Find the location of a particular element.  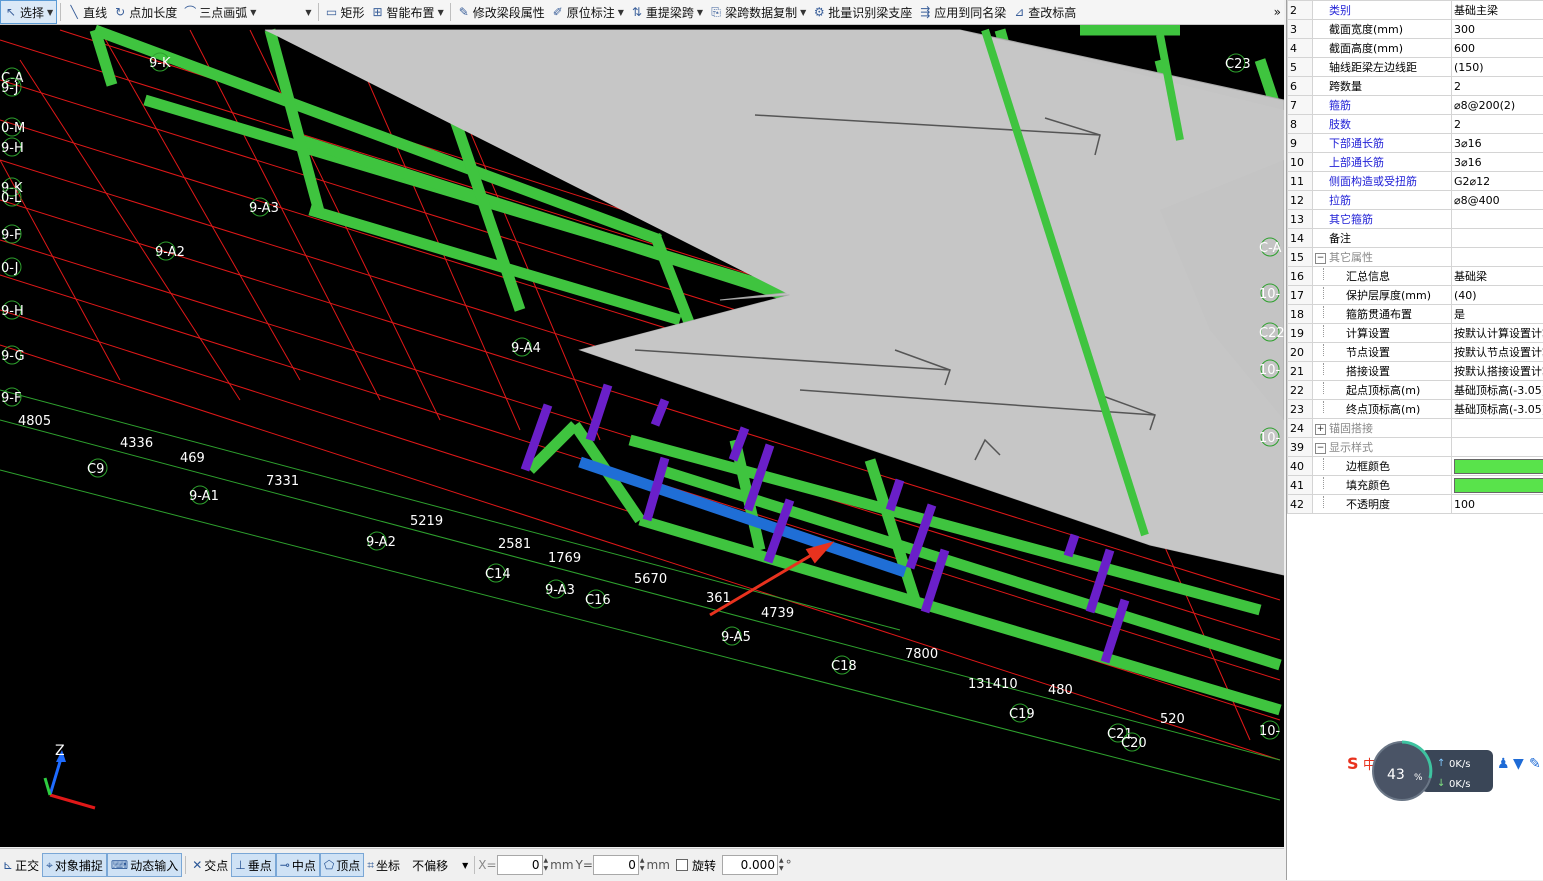

property-value-cell: 600 is located at coordinates (1497, 48).